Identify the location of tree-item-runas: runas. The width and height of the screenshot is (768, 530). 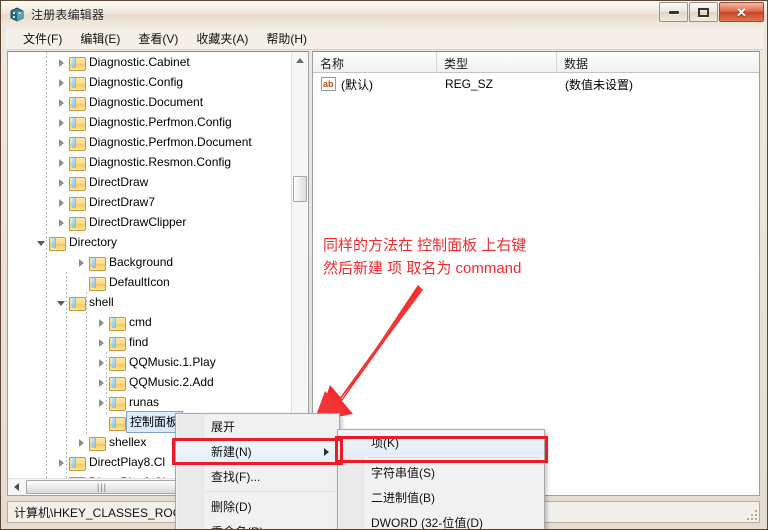
(149, 402).